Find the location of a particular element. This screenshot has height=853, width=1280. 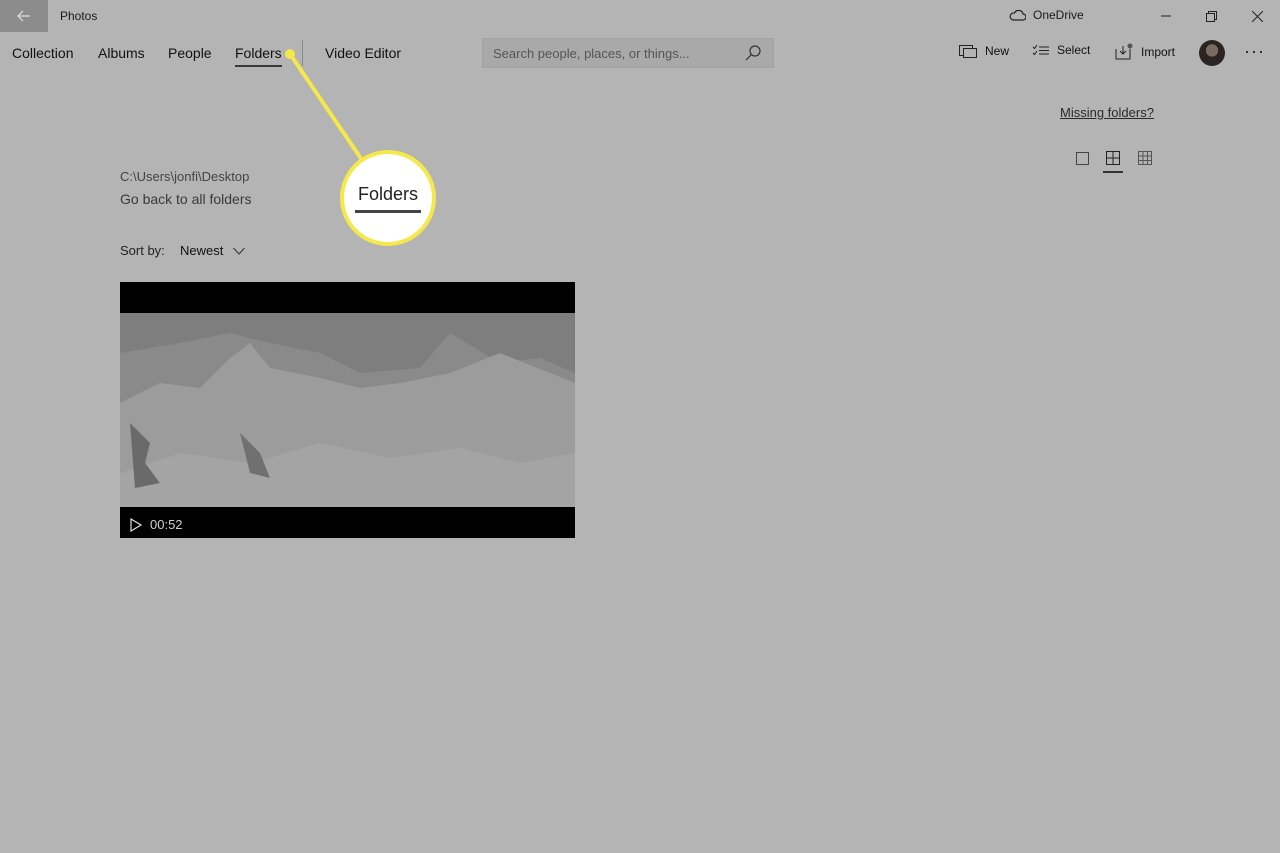

import-label: Import is located at coordinates (1158, 51).